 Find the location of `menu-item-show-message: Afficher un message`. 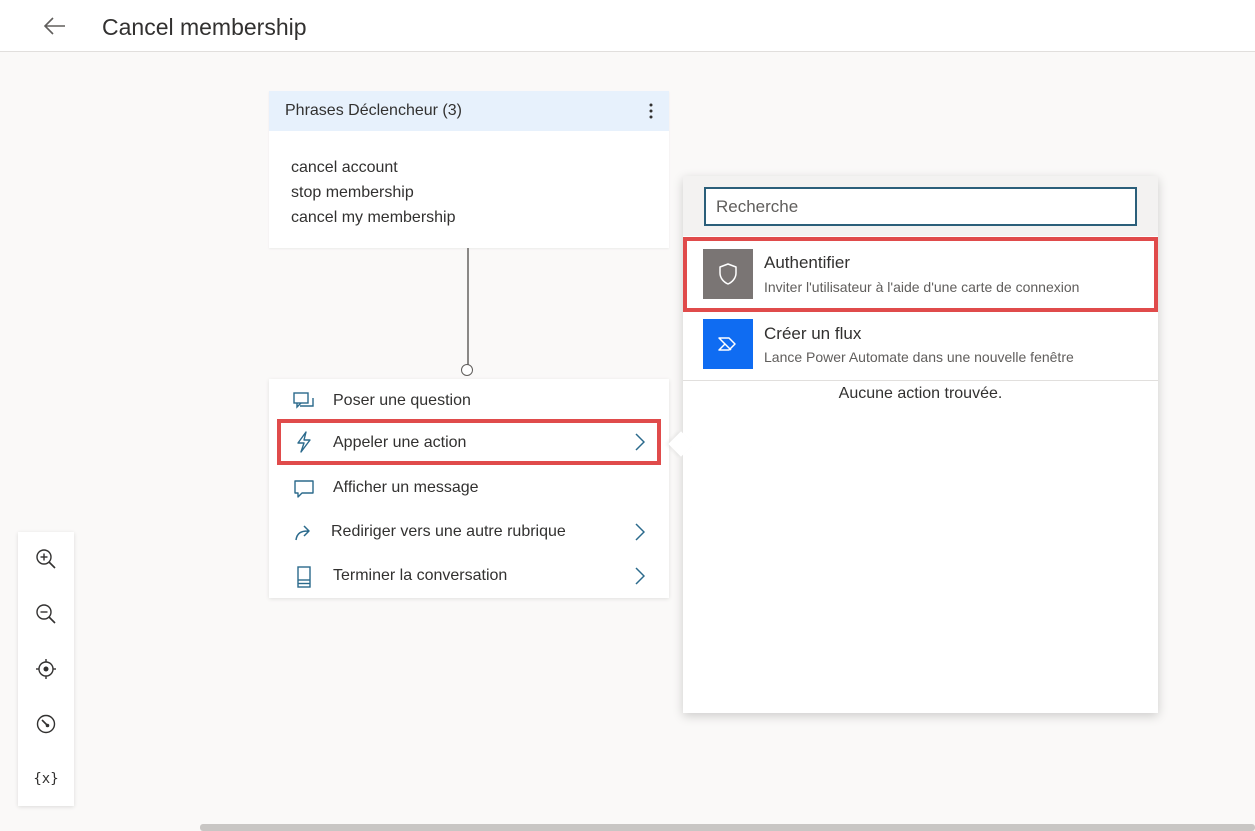

menu-item-show-message: Afficher un message is located at coordinates (469, 488).